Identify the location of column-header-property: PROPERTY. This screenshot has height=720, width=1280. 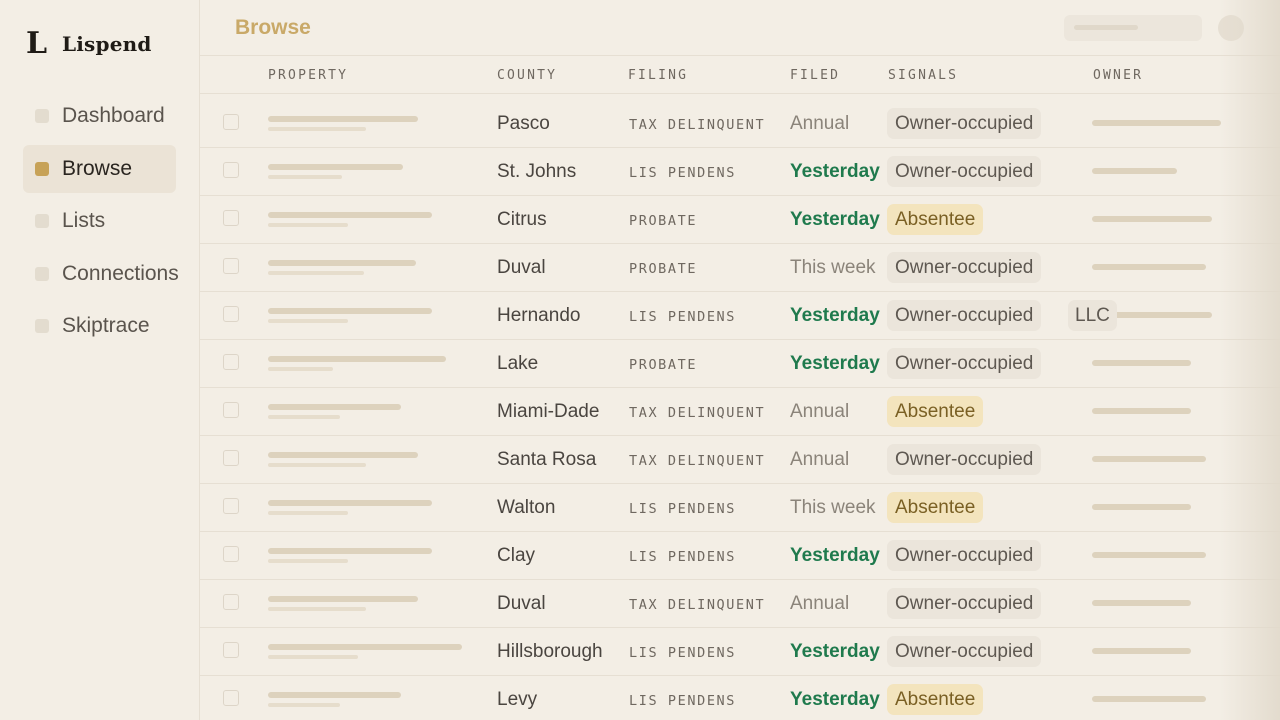
(308, 75).